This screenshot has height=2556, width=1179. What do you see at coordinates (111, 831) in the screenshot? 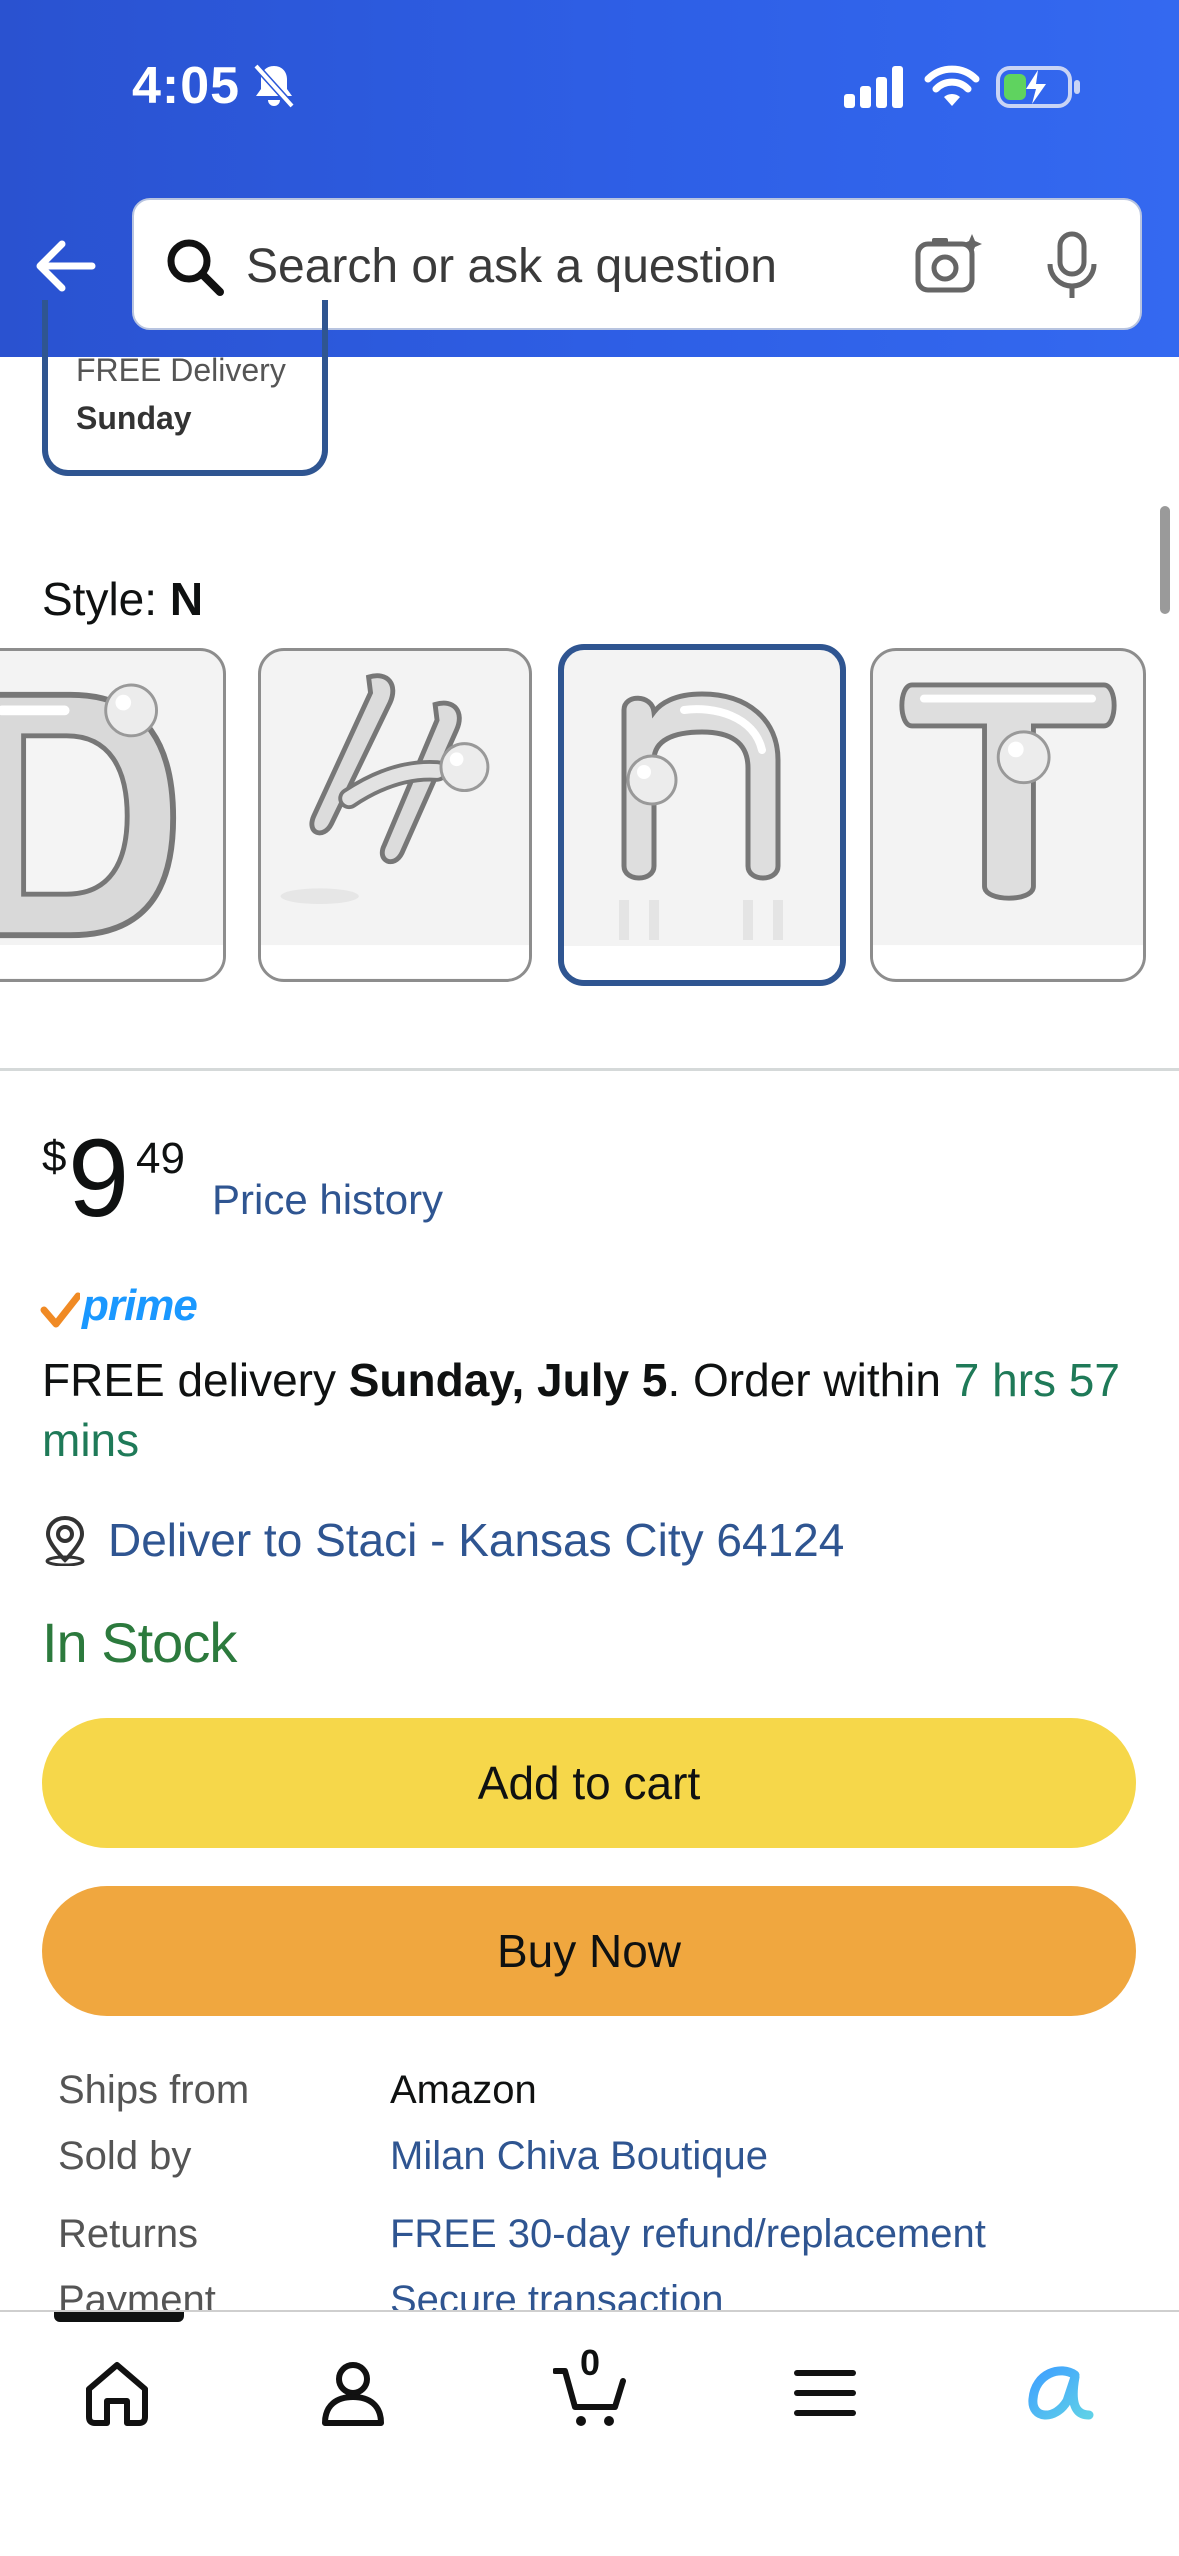
I see `letter-d-charm-image` at bounding box center [111, 831].